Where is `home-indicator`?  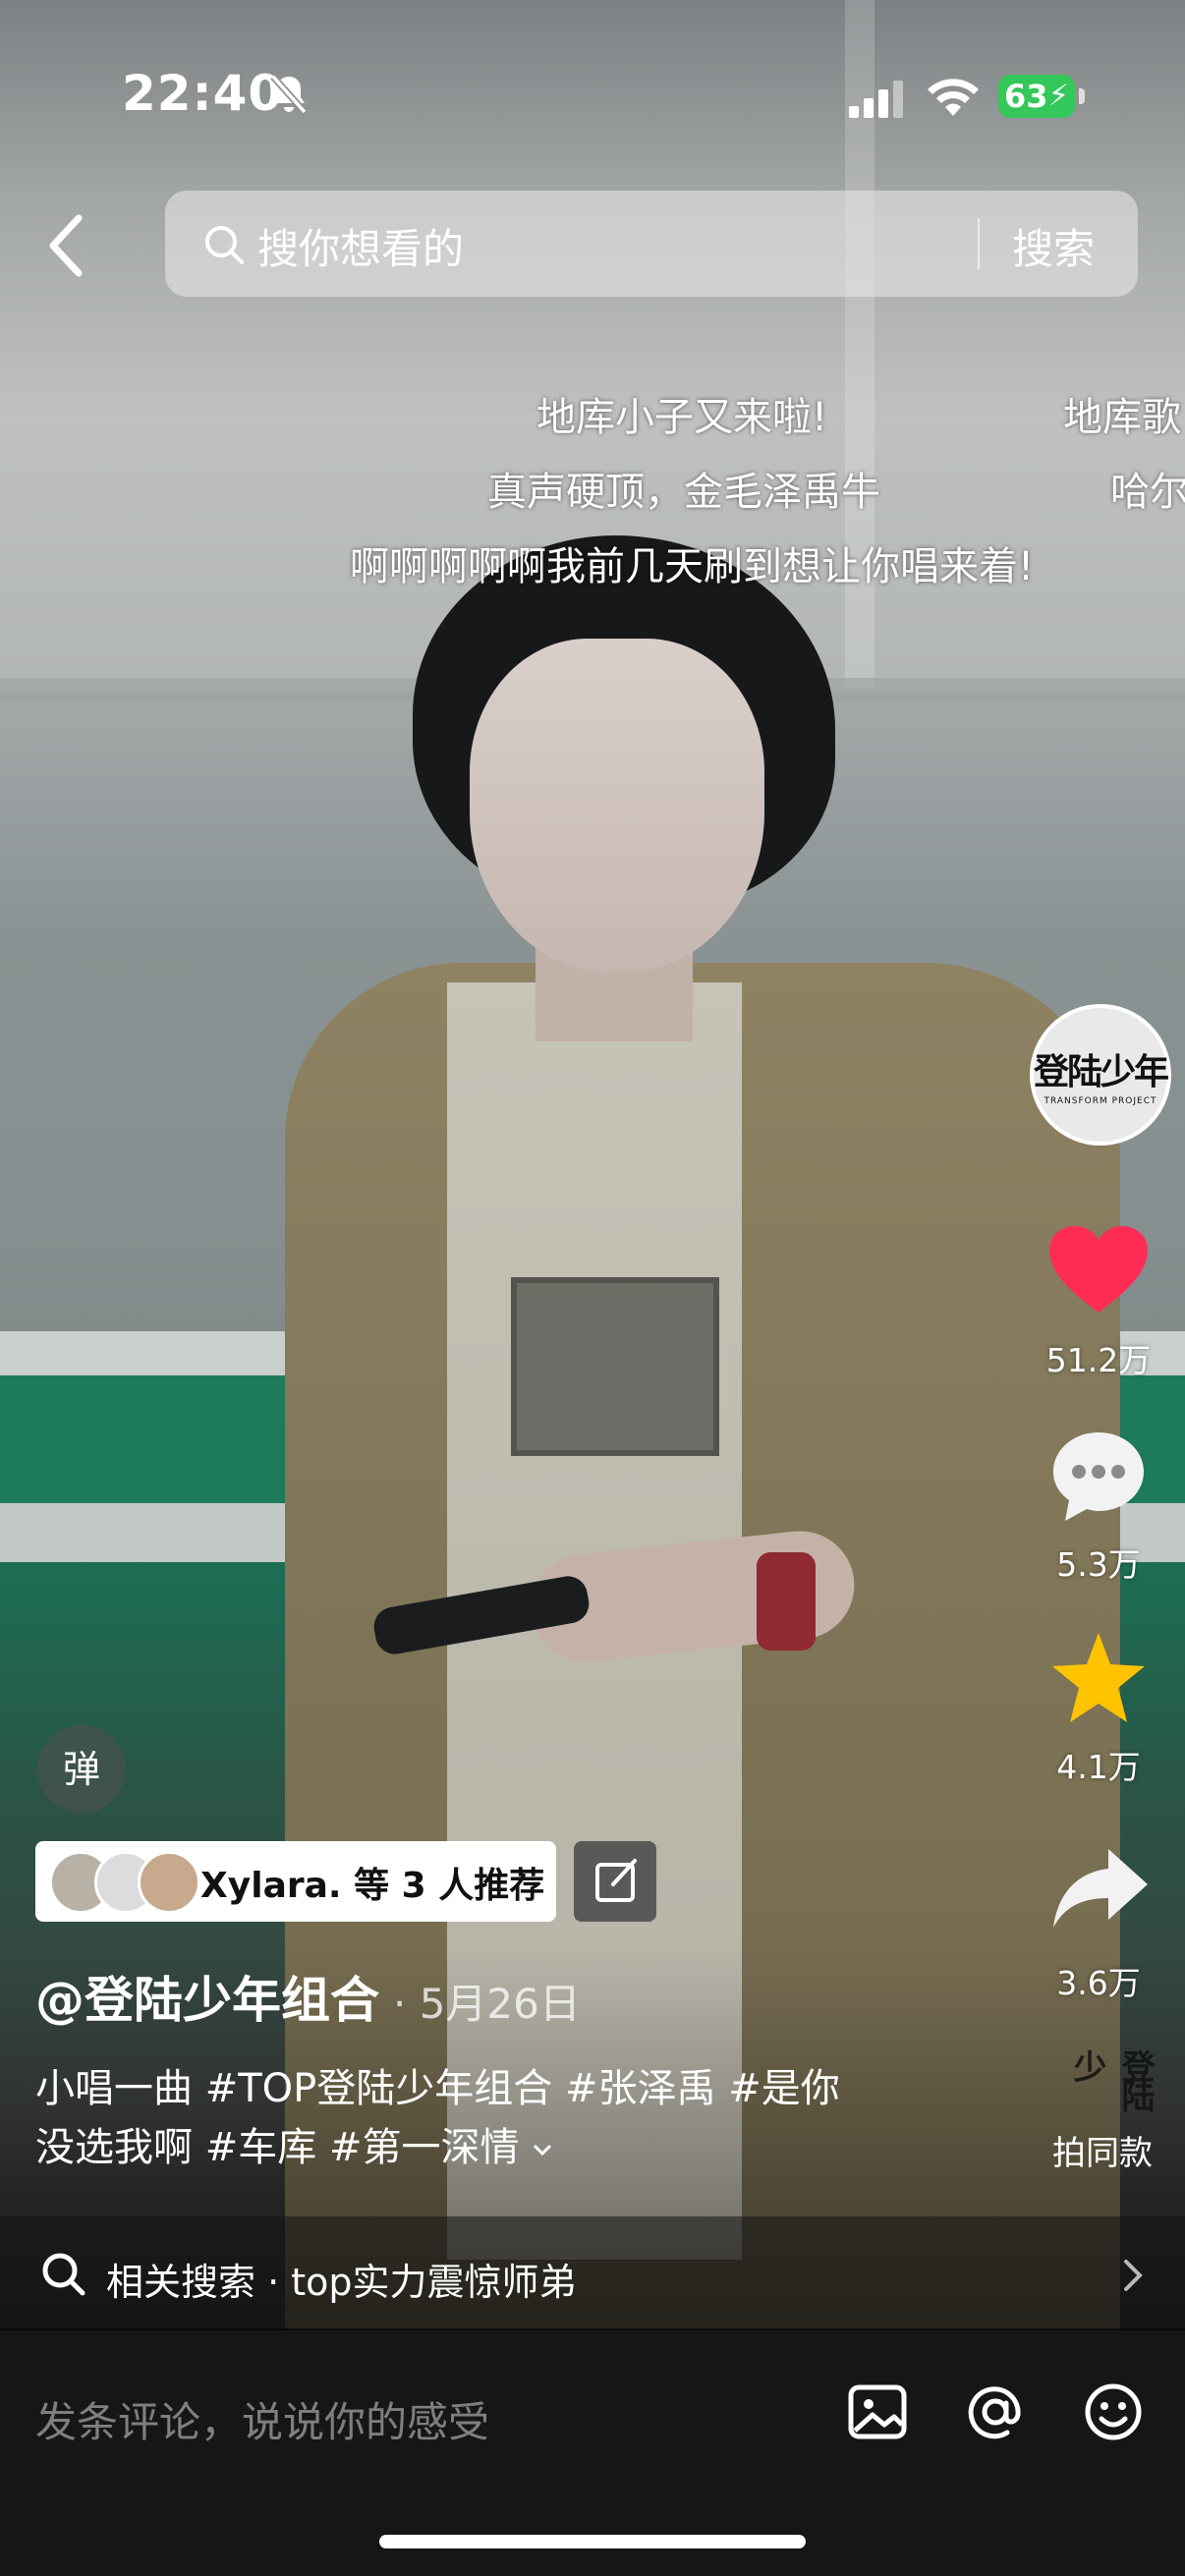 home-indicator is located at coordinates (592, 2541).